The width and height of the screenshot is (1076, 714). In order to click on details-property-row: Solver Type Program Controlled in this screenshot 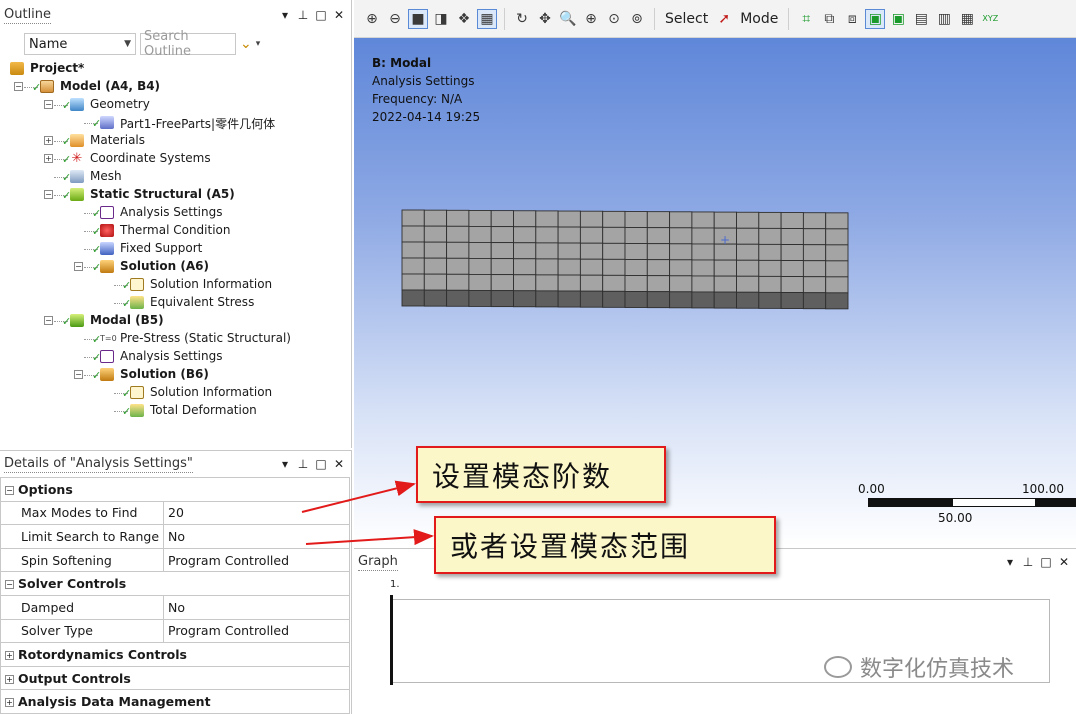, I will do `click(175, 631)`.